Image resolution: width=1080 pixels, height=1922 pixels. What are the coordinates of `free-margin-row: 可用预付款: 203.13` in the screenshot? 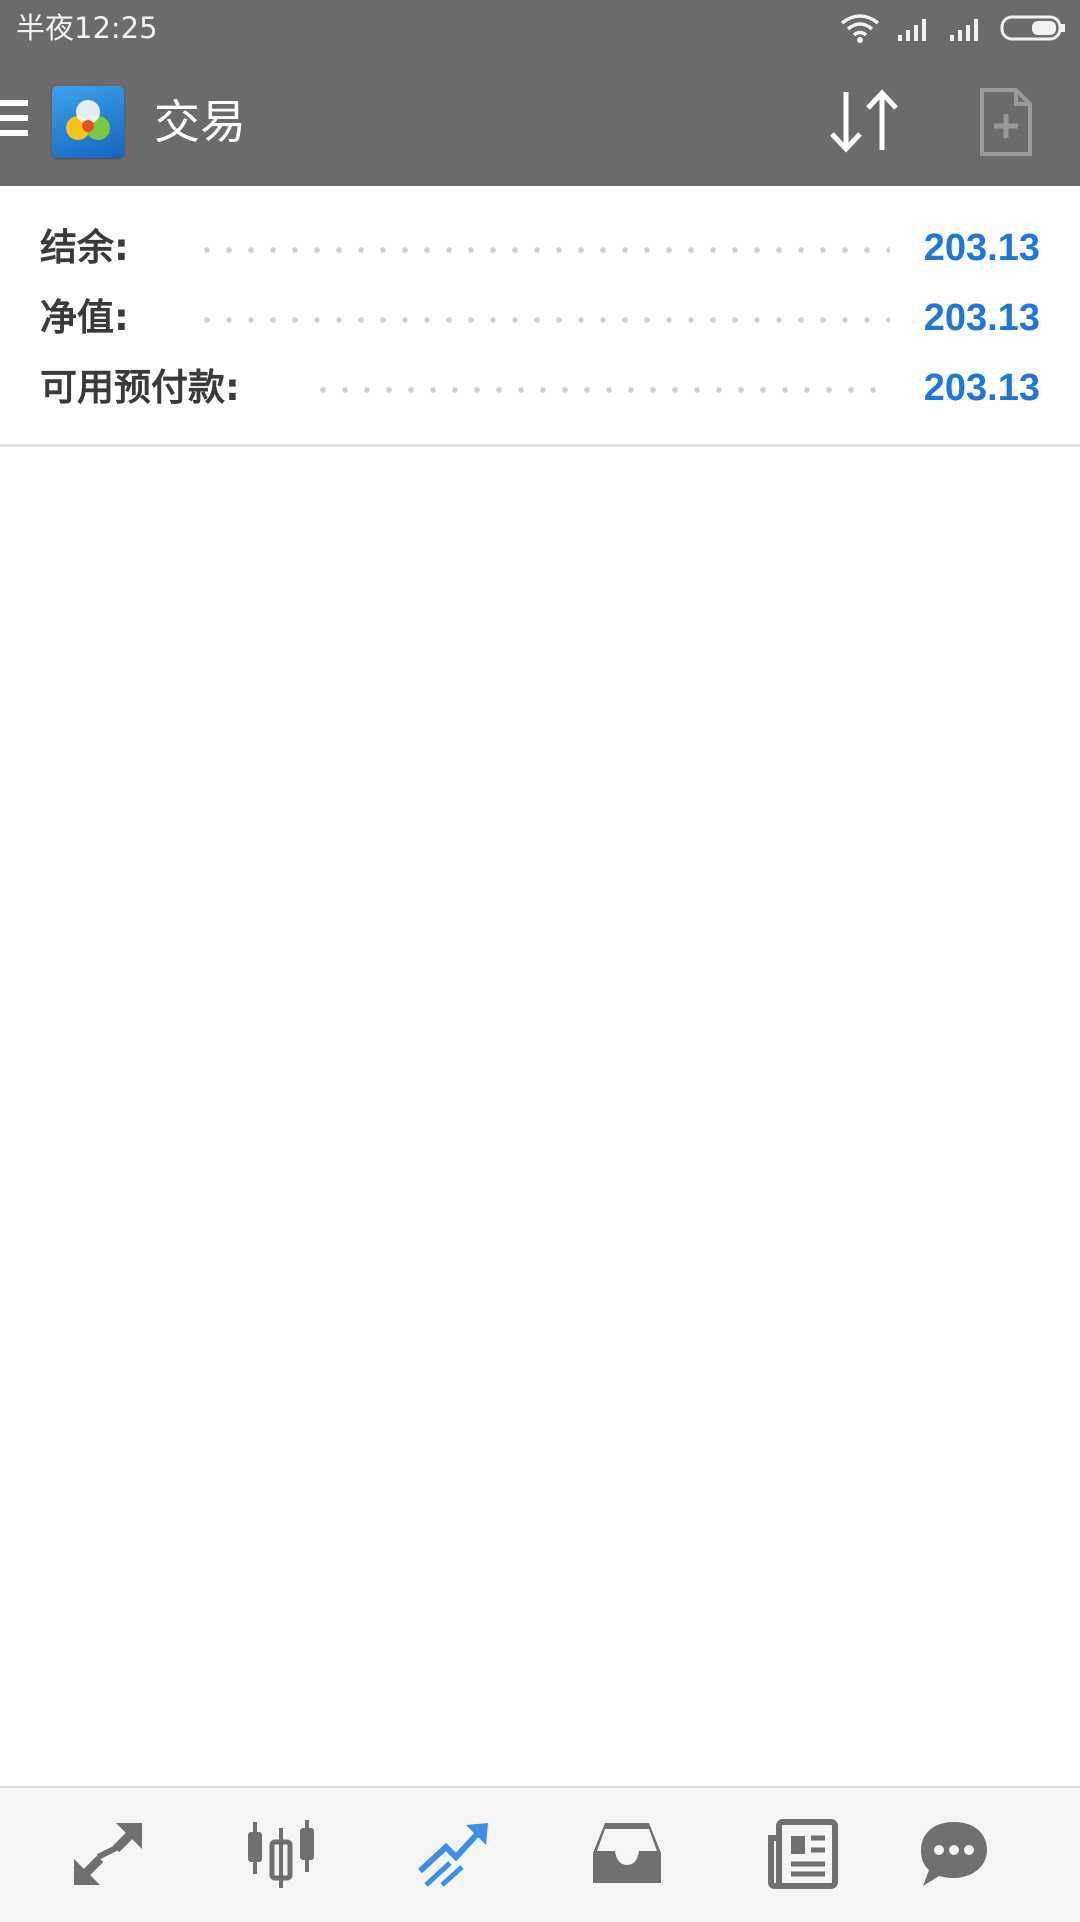 It's located at (540, 388).